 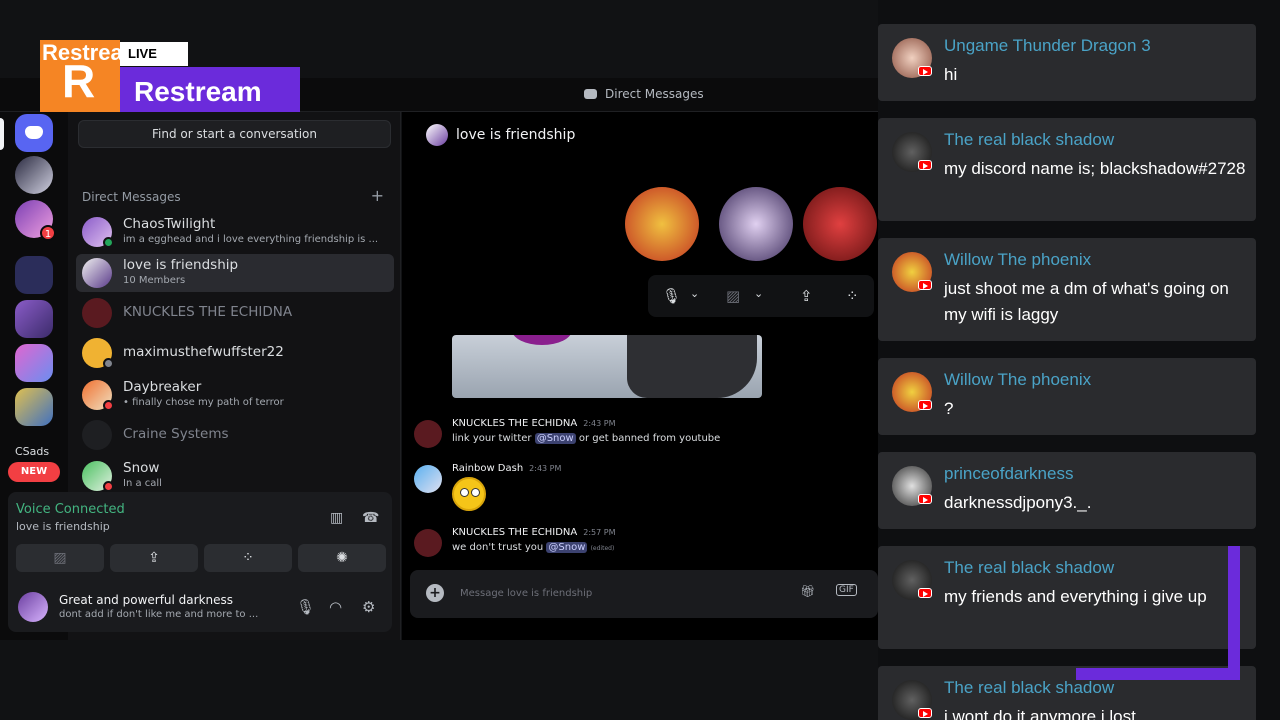 What do you see at coordinates (248, 558) in the screenshot?
I see `activities-button: ⁘` at bounding box center [248, 558].